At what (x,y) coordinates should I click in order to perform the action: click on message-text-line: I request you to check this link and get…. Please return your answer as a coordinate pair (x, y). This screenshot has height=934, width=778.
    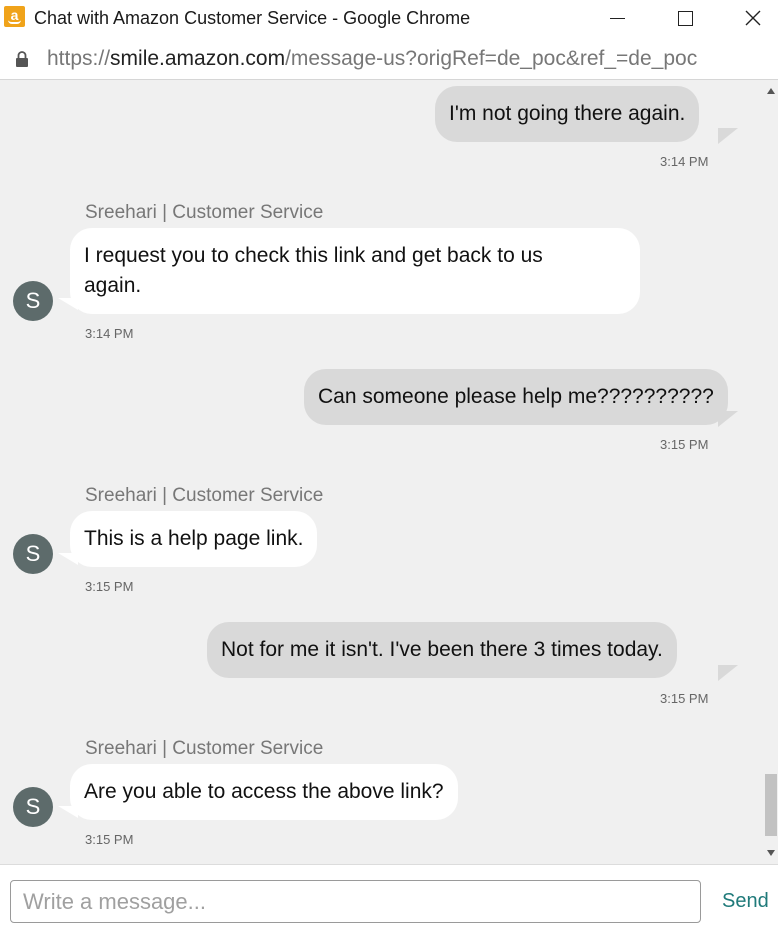
    Looking at the image, I should click on (313, 255).